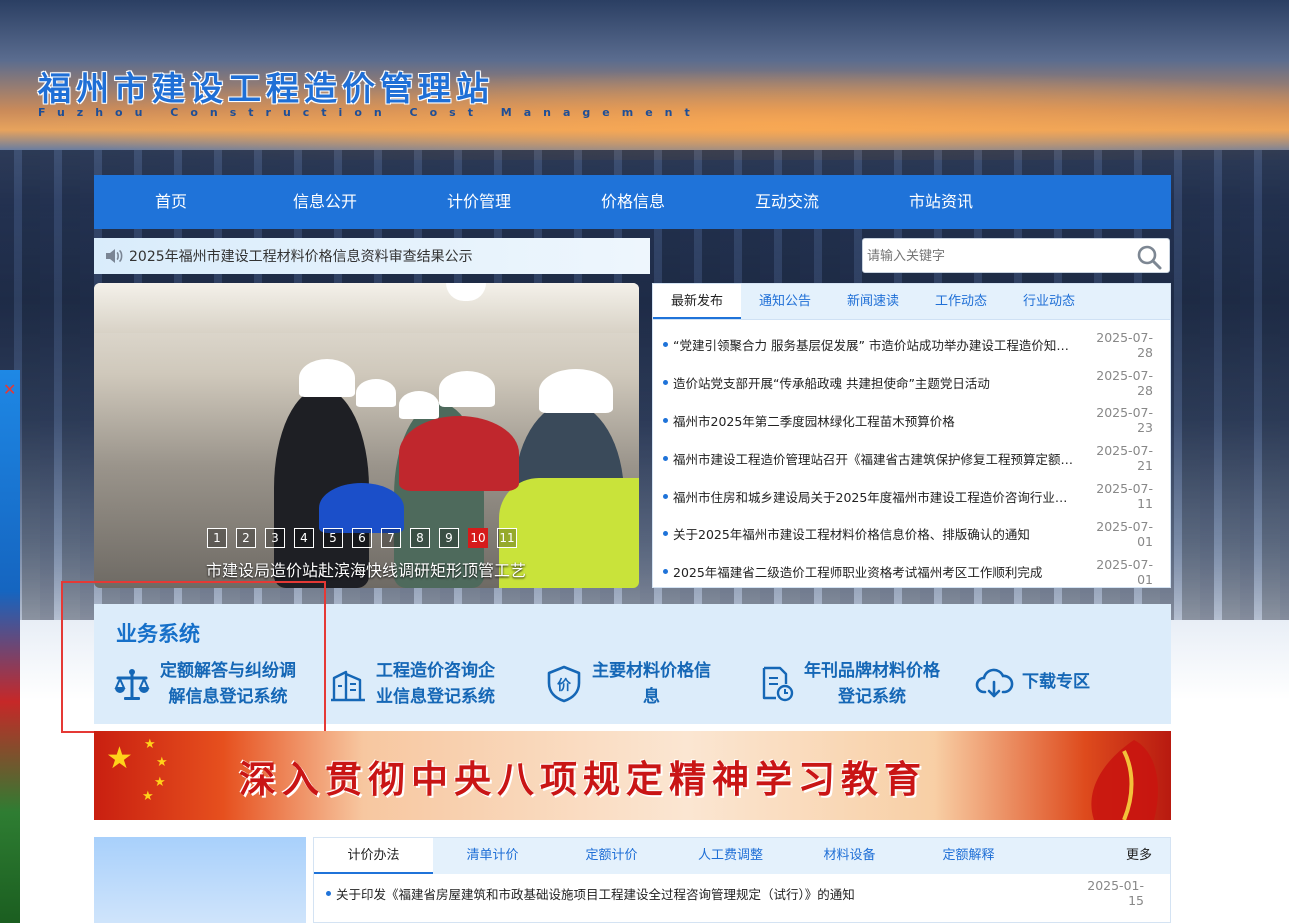 Image resolution: width=1289 pixels, height=923 pixels. What do you see at coordinates (492, 856) in the screenshot?
I see `tab-bill-pricing: 清单计价` at bounding box center [492, 856].